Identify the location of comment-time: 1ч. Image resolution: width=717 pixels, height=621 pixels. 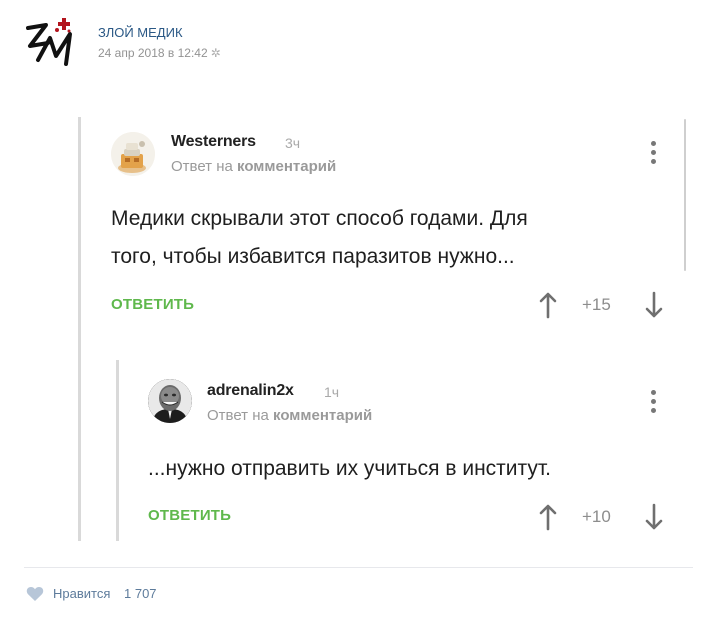
(332, 392).